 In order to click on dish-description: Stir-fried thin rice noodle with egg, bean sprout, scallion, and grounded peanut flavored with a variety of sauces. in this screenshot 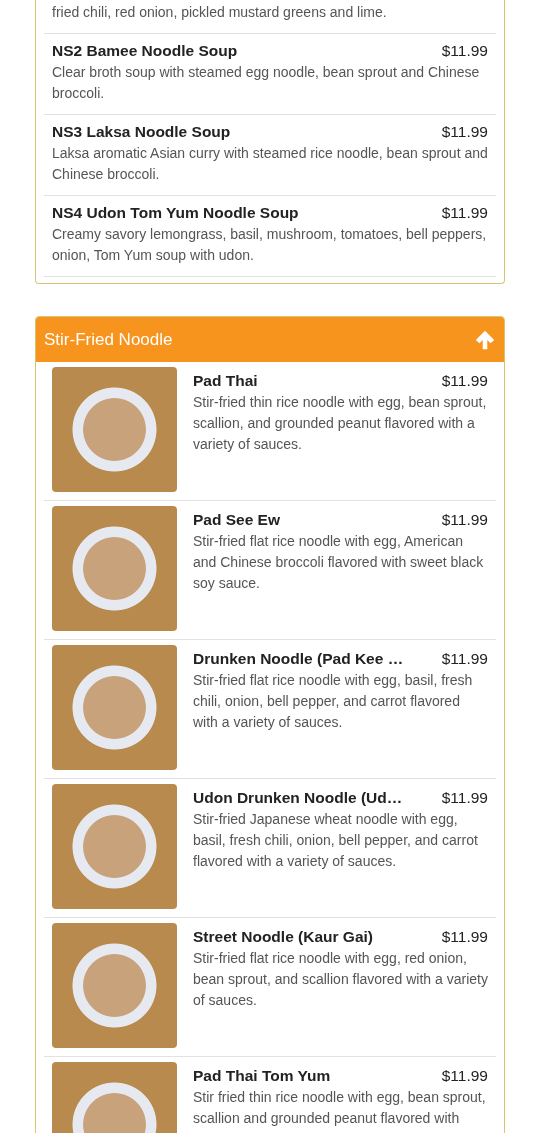, I will do `click(340, 423)`.